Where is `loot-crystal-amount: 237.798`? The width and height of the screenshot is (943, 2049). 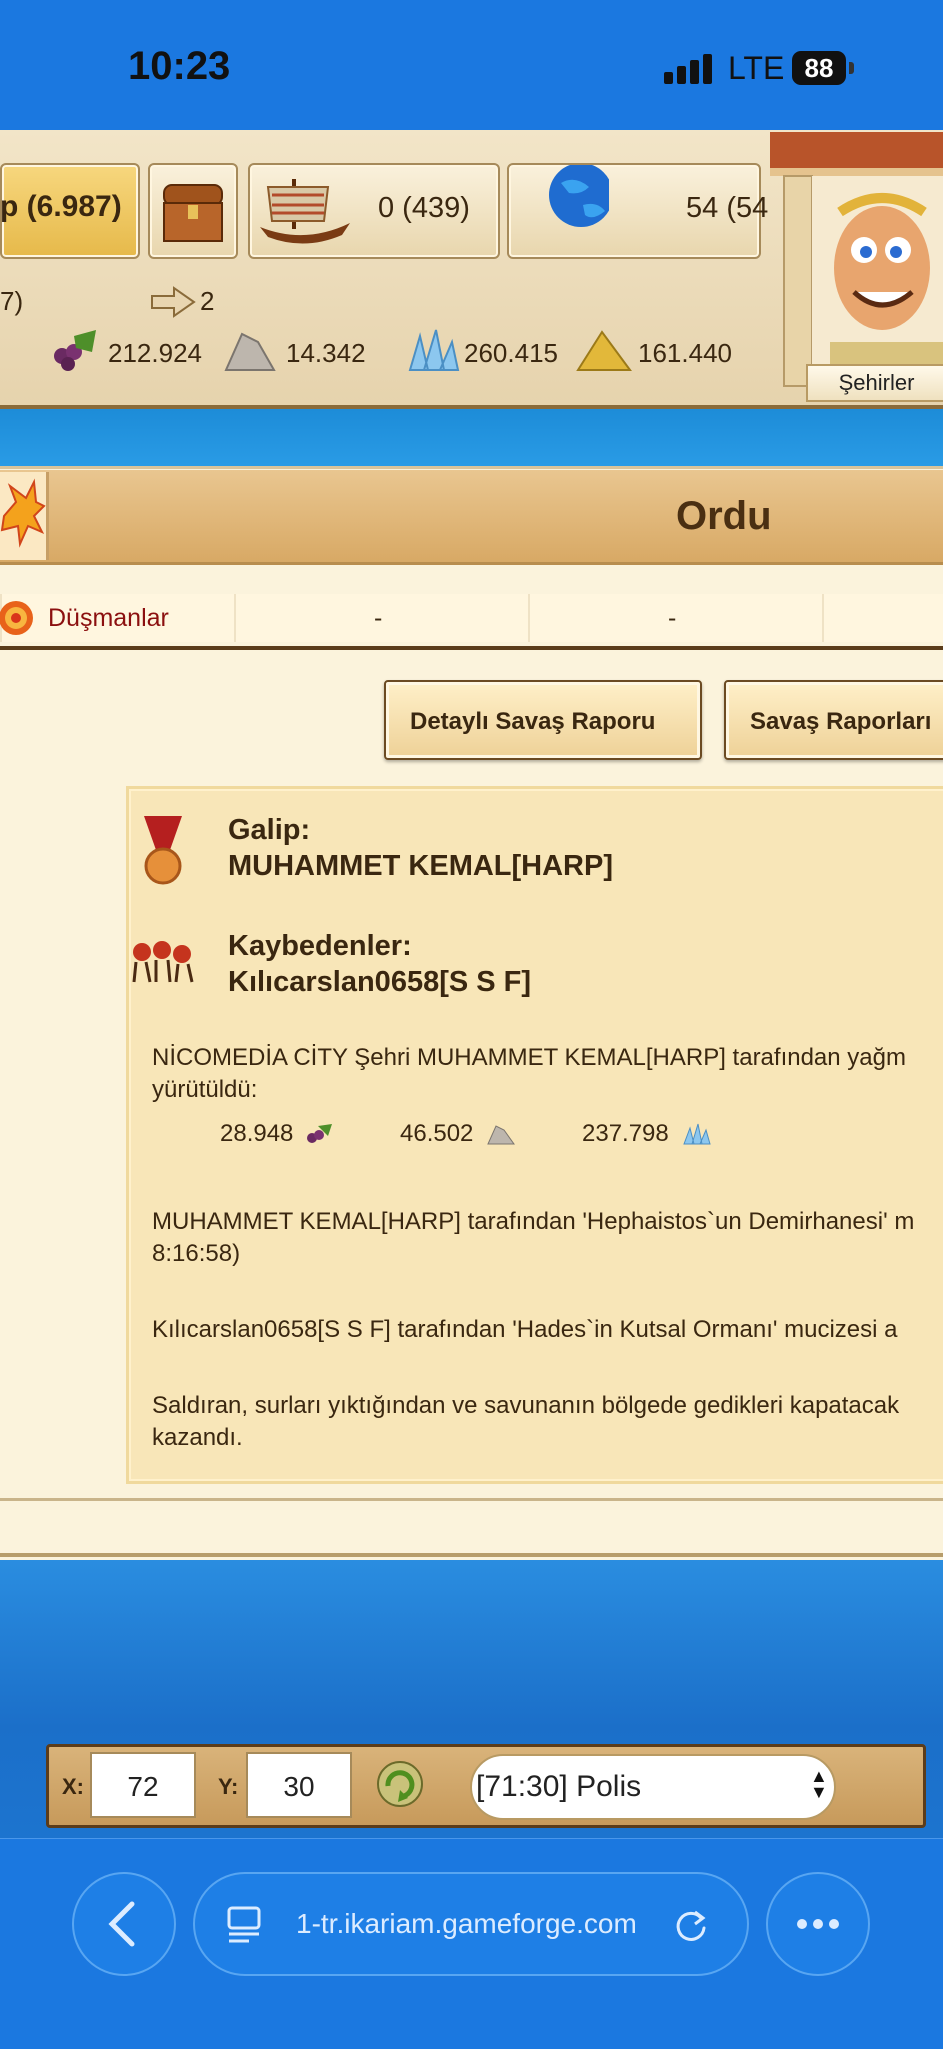 loot-crystal-amount: 237.798 is located at coordinates (625, 1133).